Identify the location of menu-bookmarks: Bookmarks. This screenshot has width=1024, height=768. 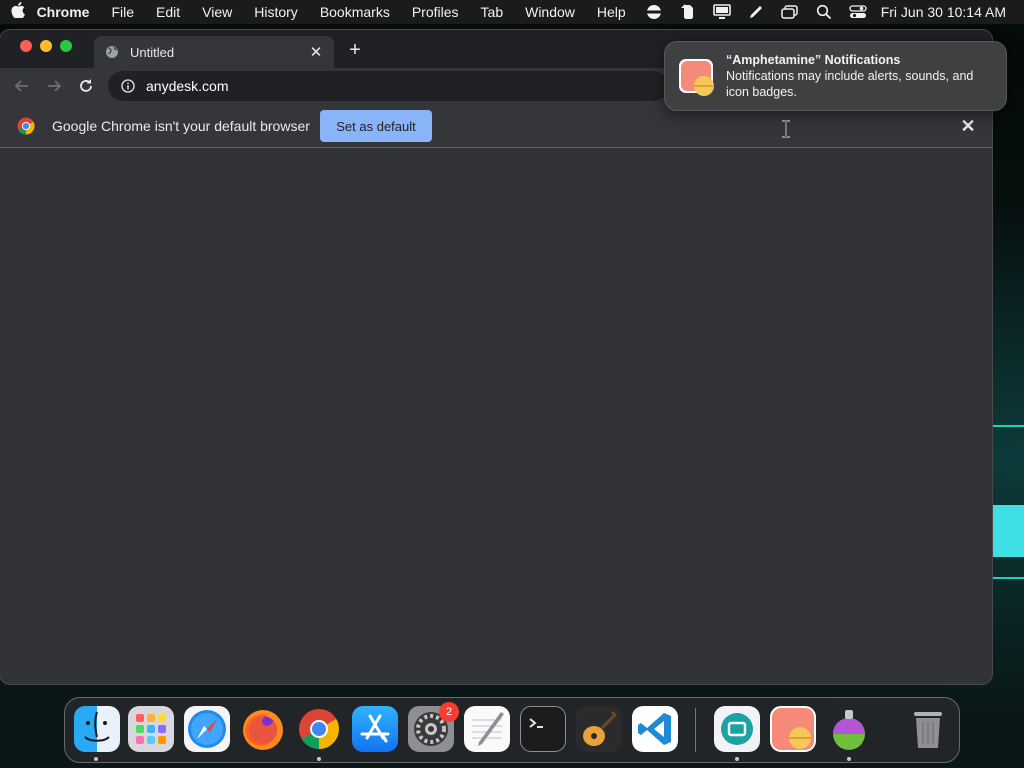
(355, 12).